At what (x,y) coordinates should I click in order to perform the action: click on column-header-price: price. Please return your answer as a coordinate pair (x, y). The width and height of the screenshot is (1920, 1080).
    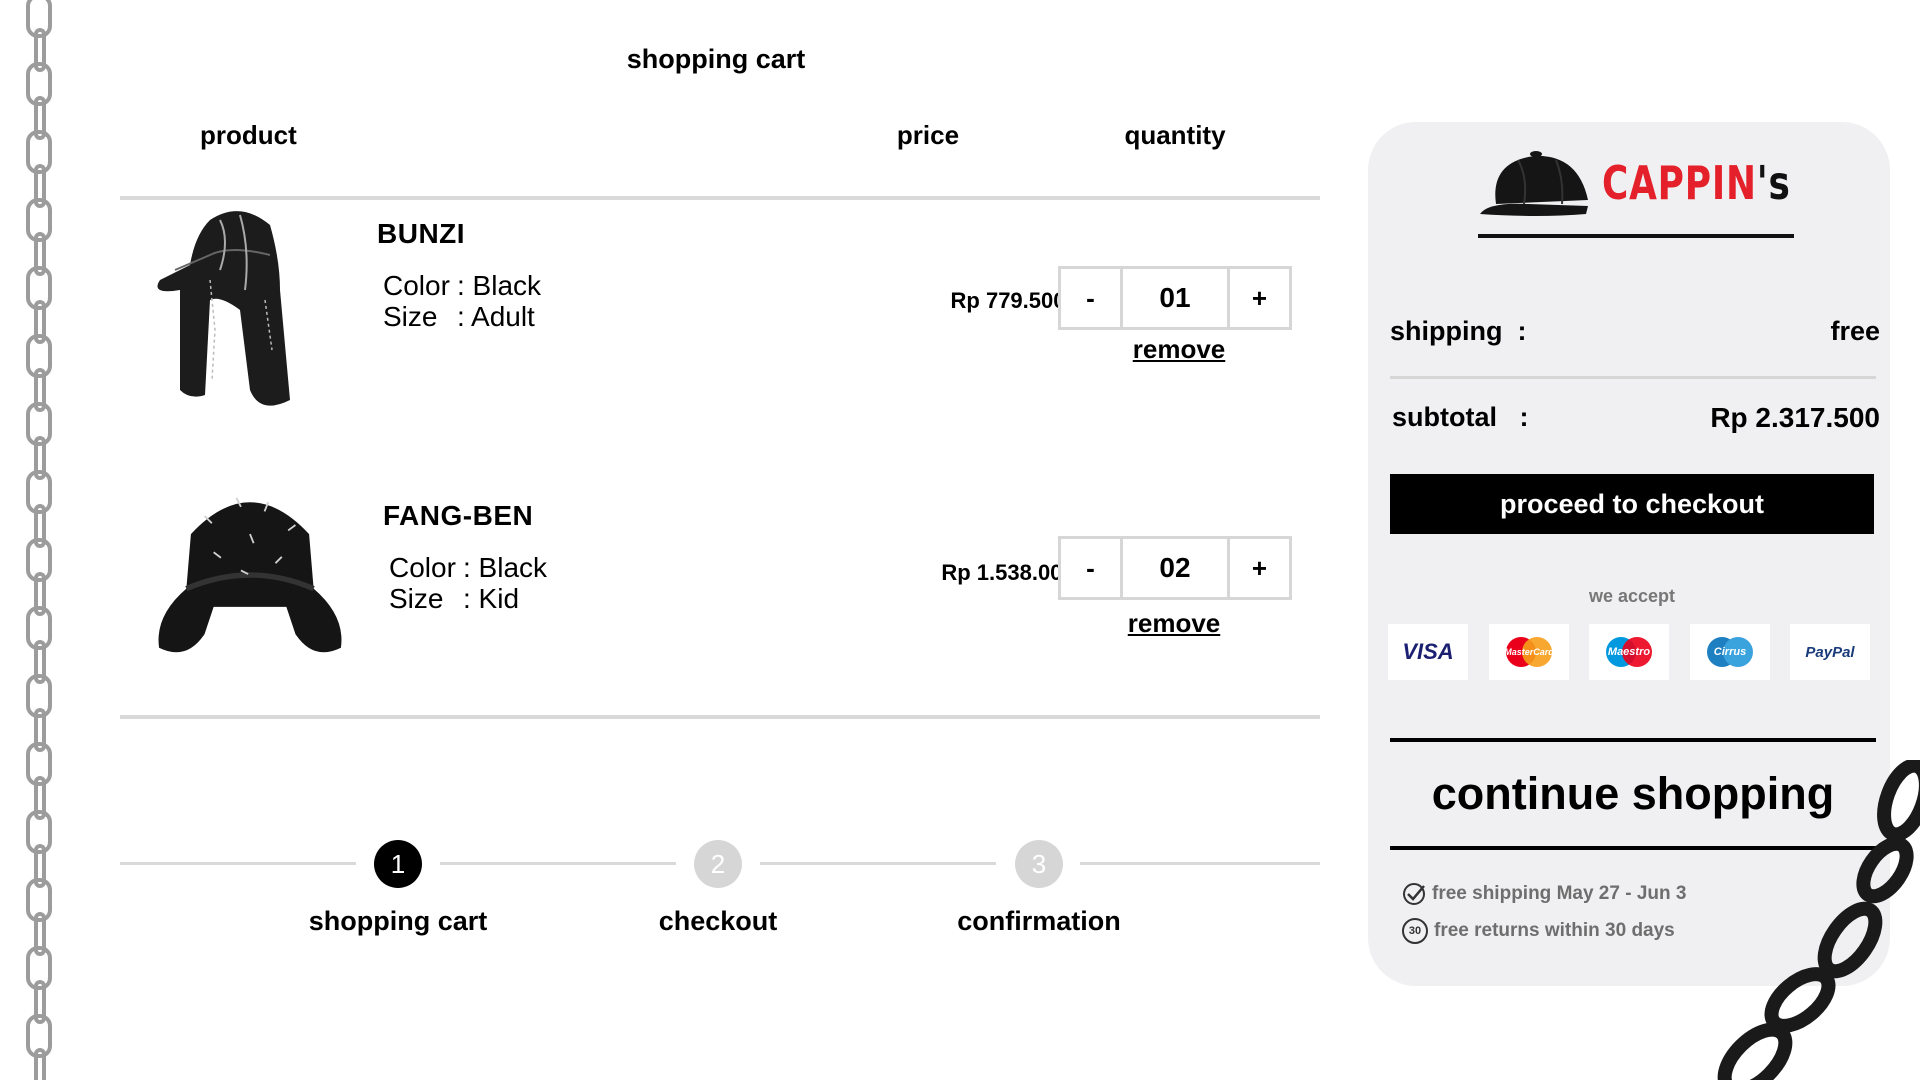
    Looking at the image, I should click on (928, 135).